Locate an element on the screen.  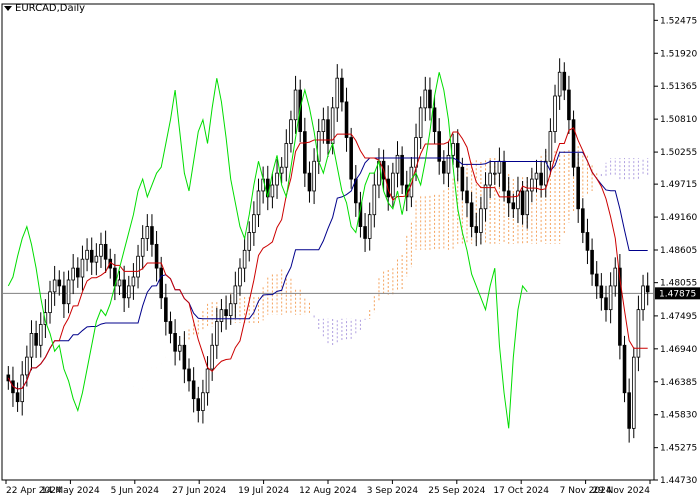
chart-header: EURCAD,Daily is located at coordinates (44, 8).